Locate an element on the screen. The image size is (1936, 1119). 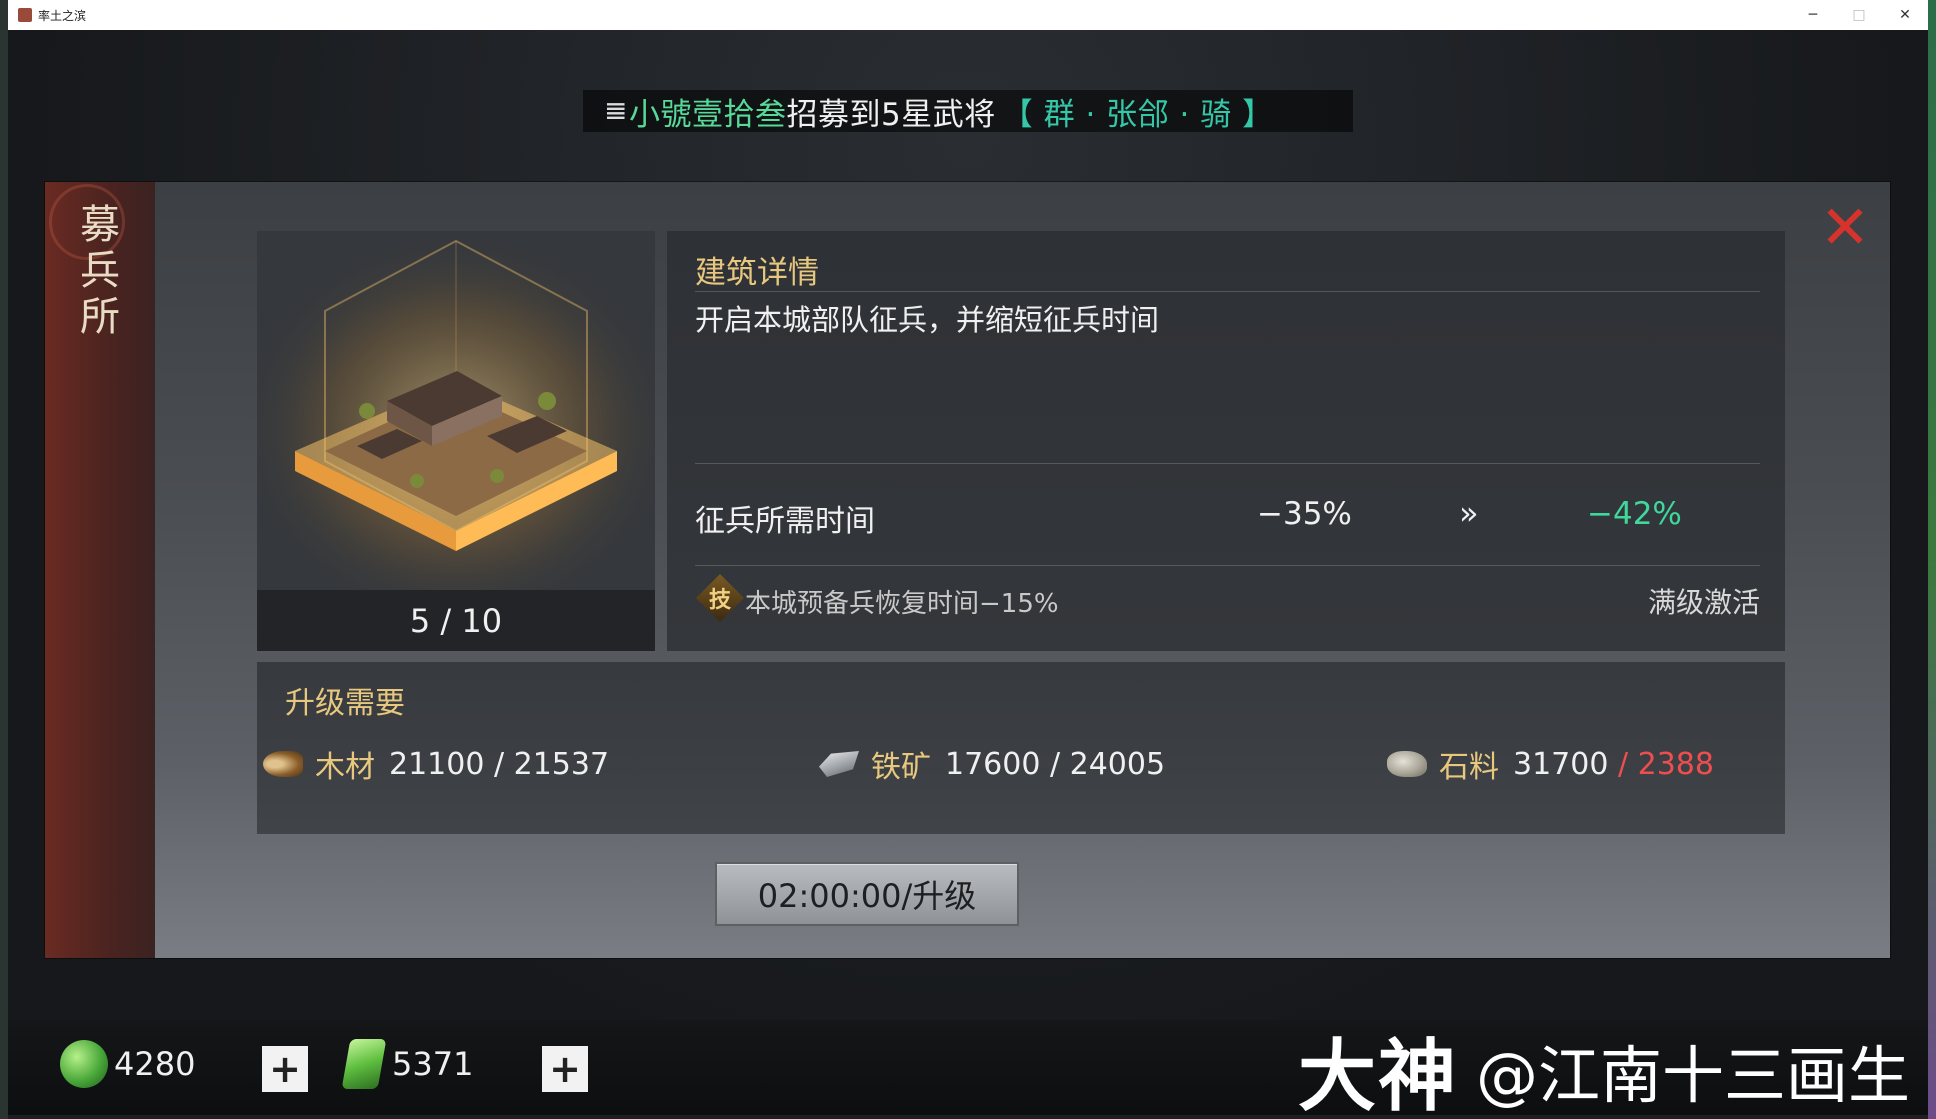
token-currency: 5371 is located at coordinates (407, 1064).